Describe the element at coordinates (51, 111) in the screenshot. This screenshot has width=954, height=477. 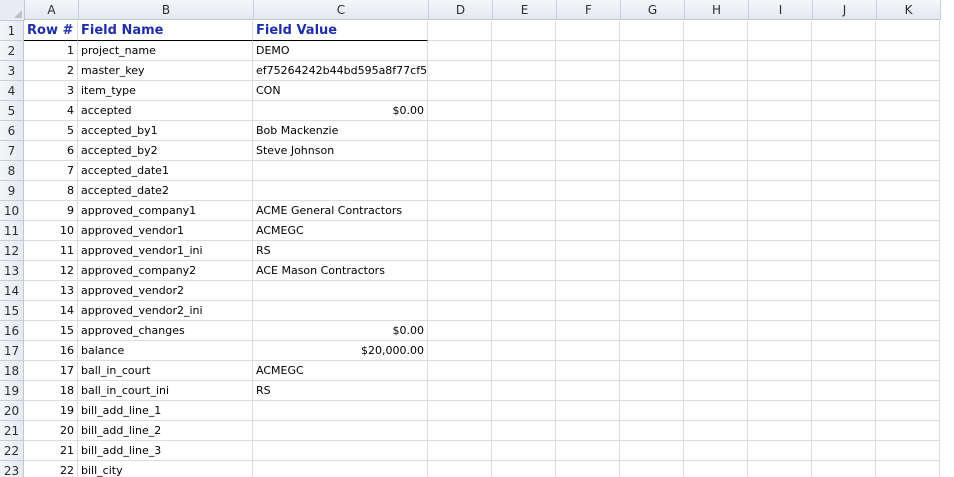
I see `cell-a: 4` at that location.